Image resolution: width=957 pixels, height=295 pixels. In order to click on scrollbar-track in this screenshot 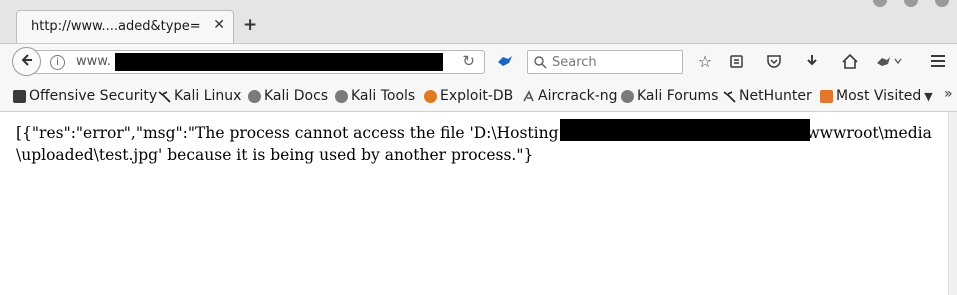, I will do `click(952, 203)`.